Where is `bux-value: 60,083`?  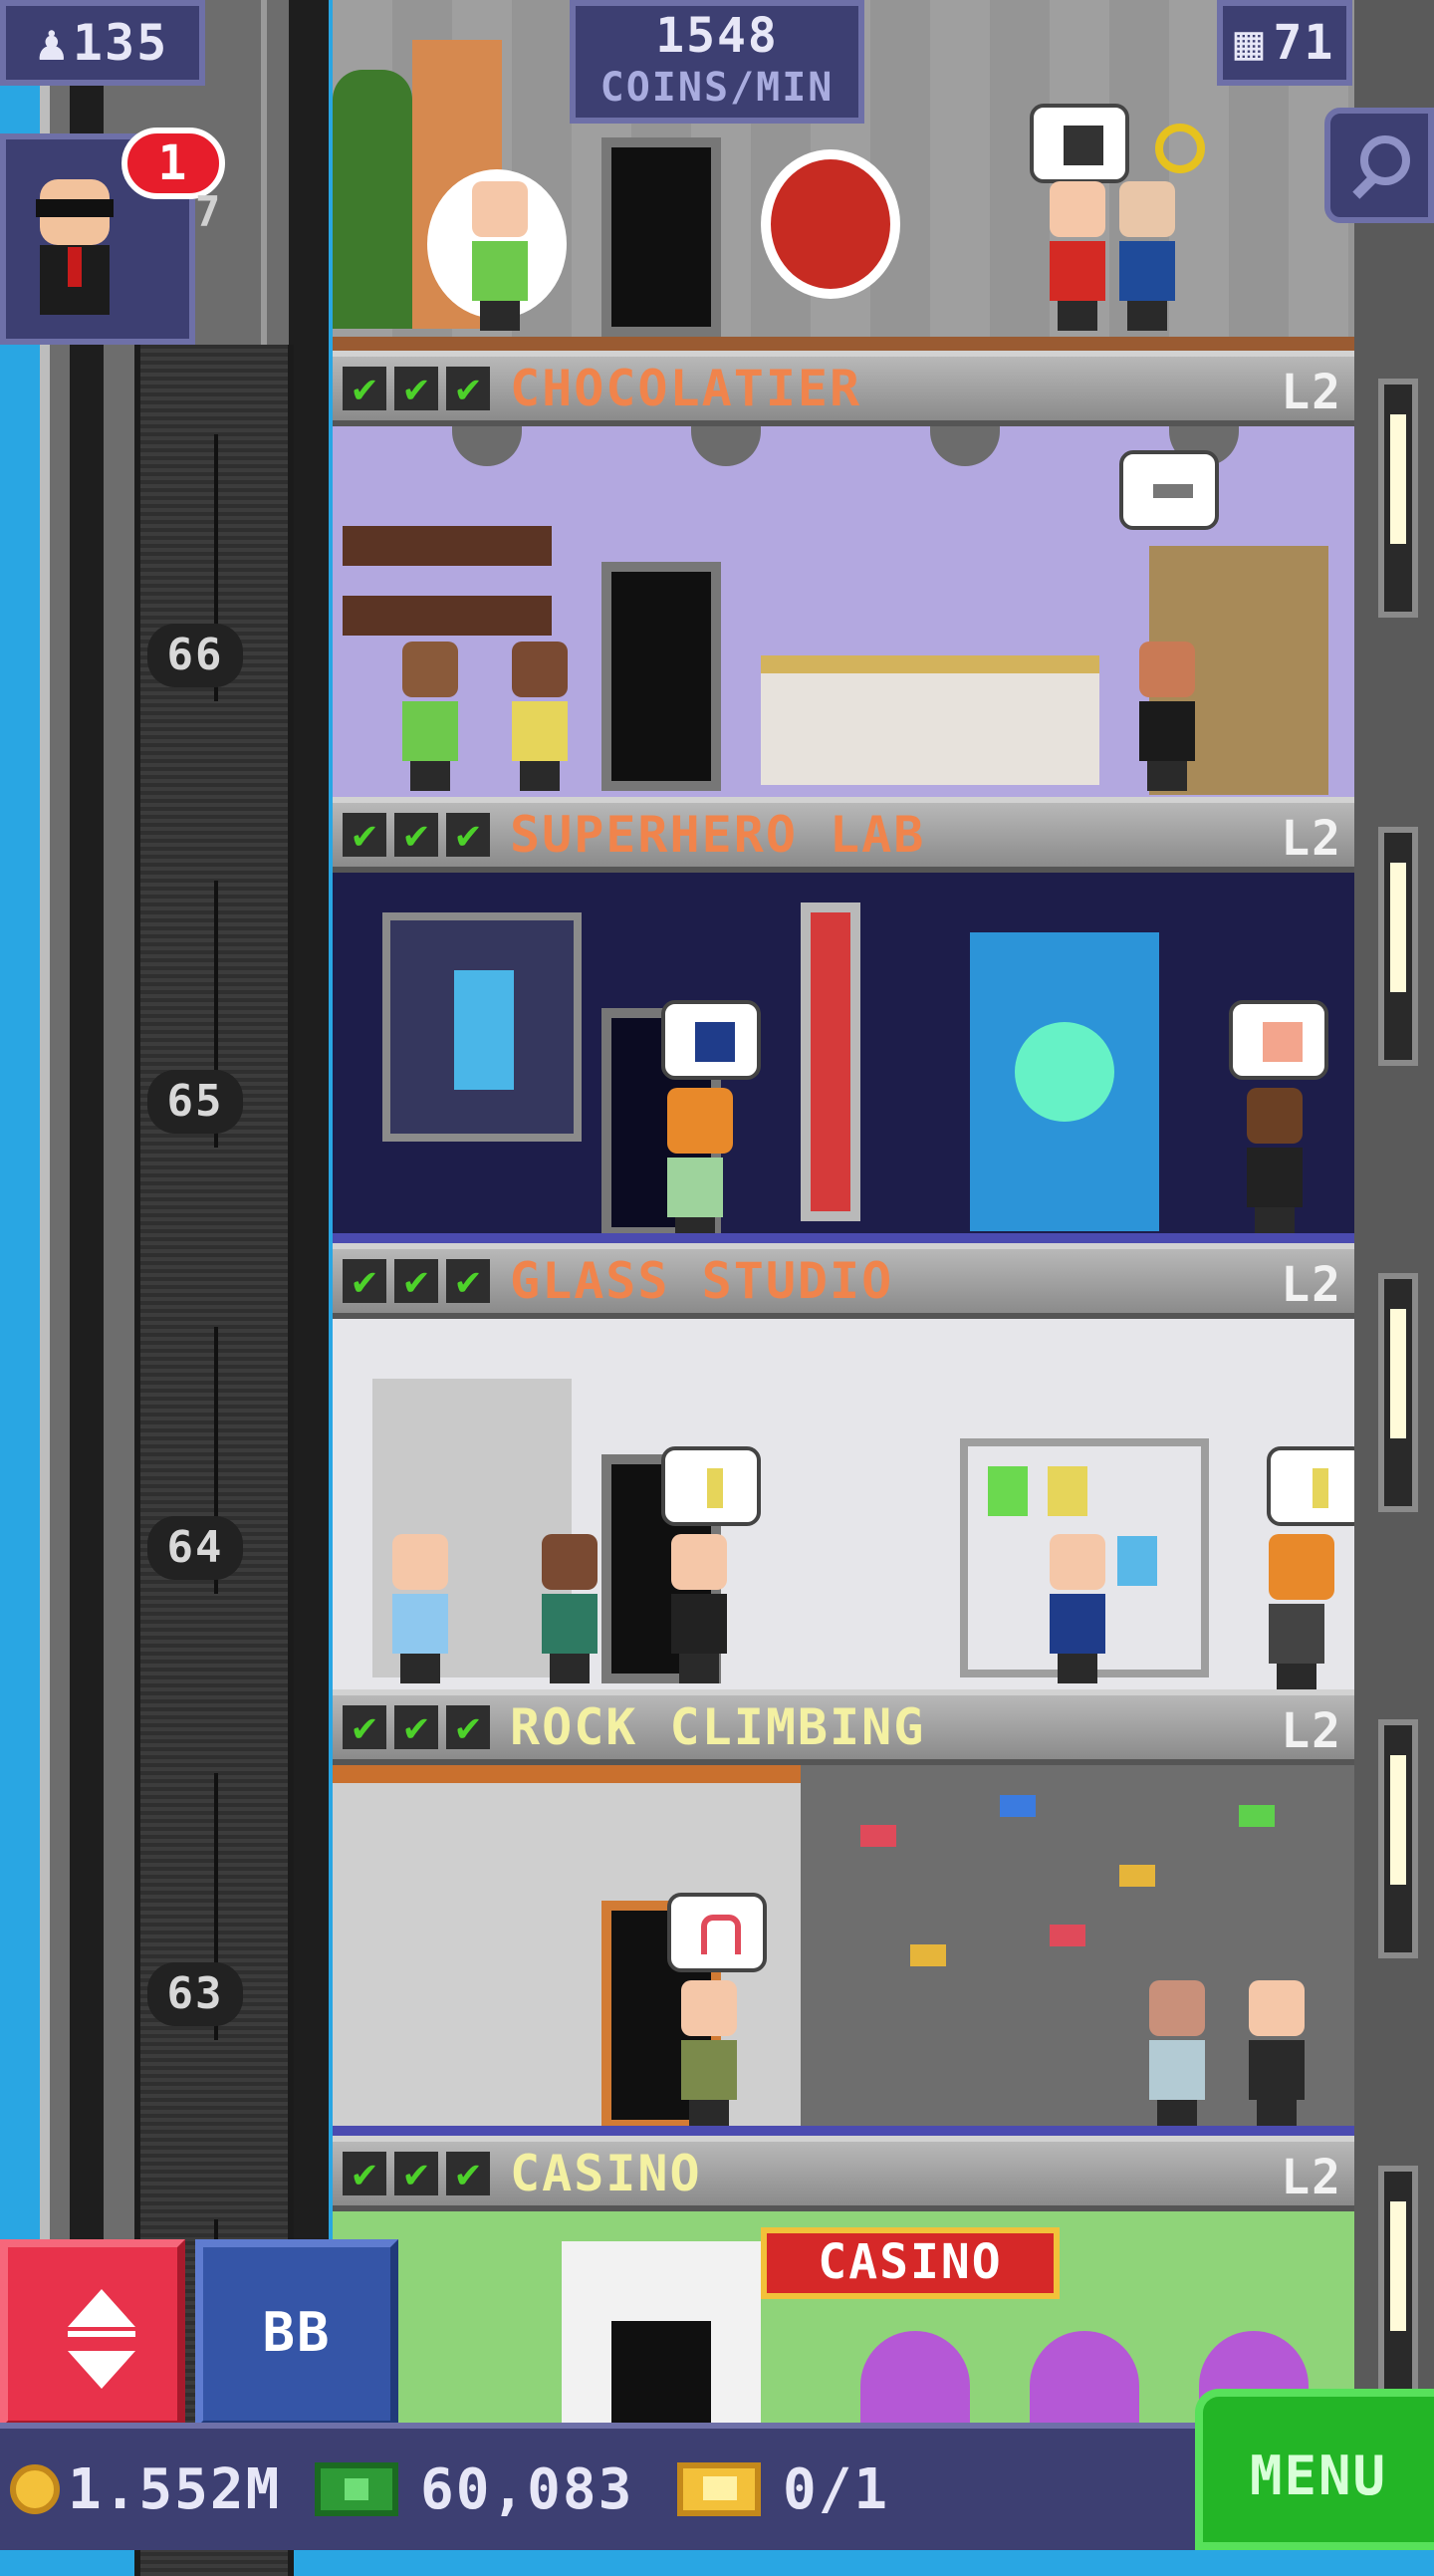
bux-value: 60,083 is located at coordinates (527, 2489).